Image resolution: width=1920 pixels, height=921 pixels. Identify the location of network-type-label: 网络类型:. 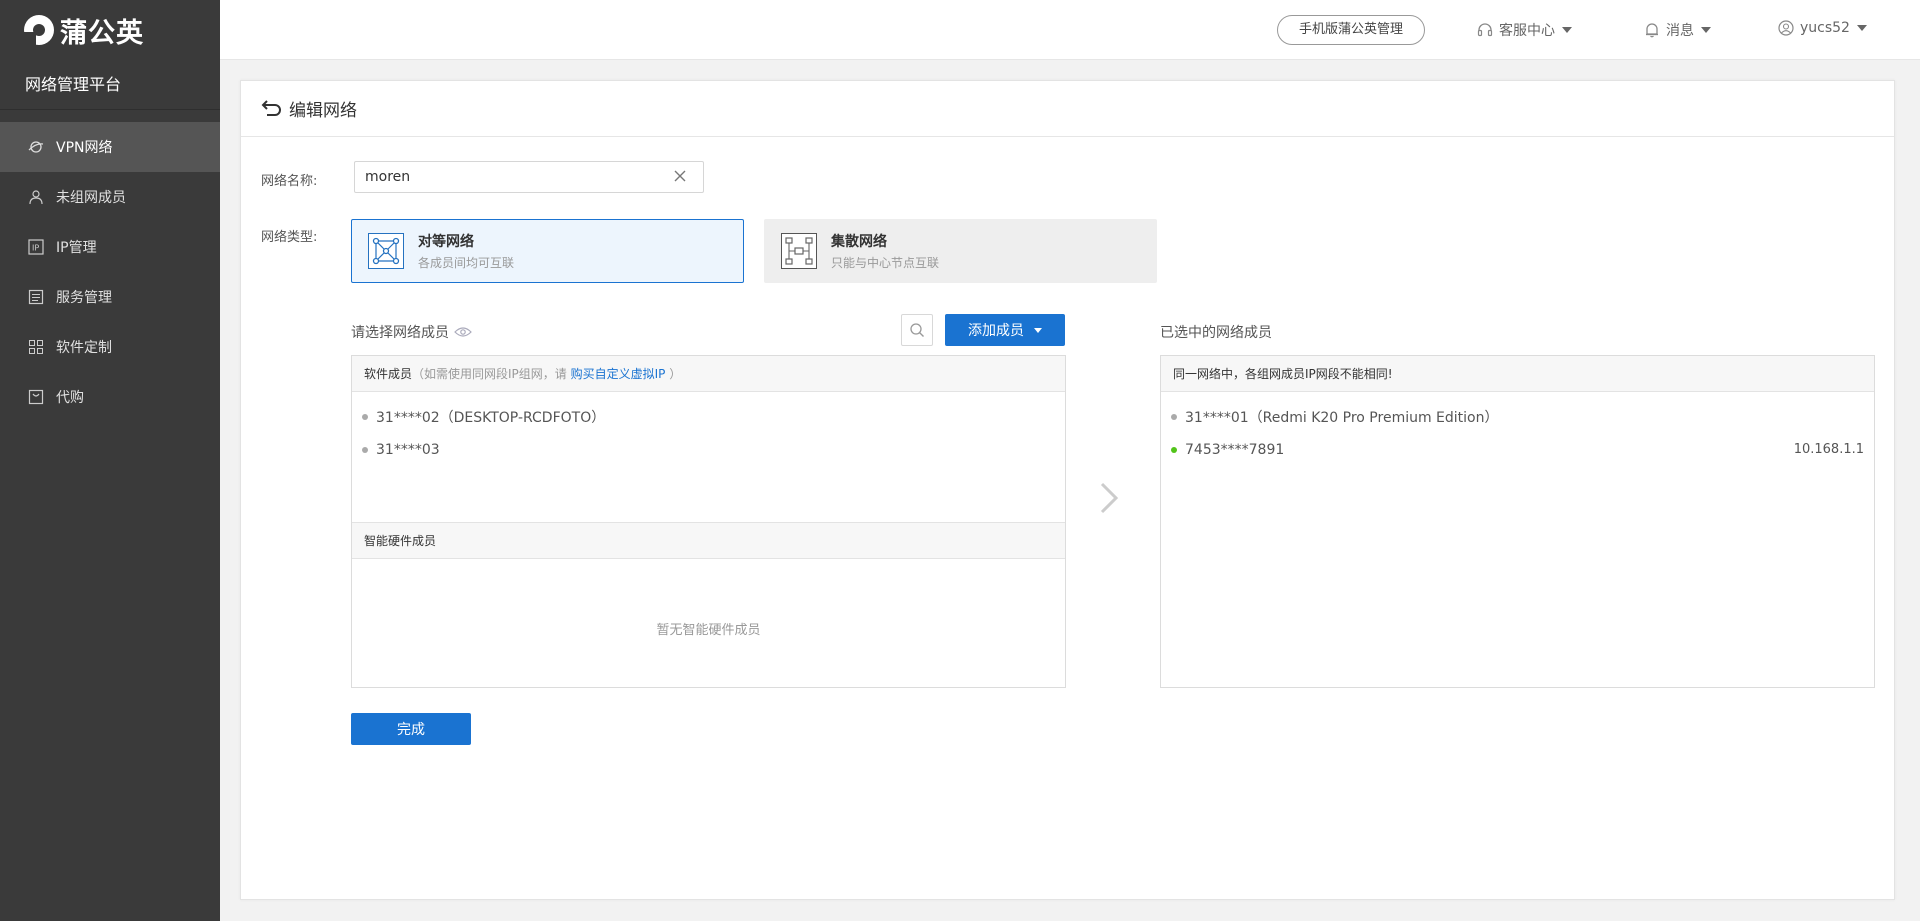
(289, 237).